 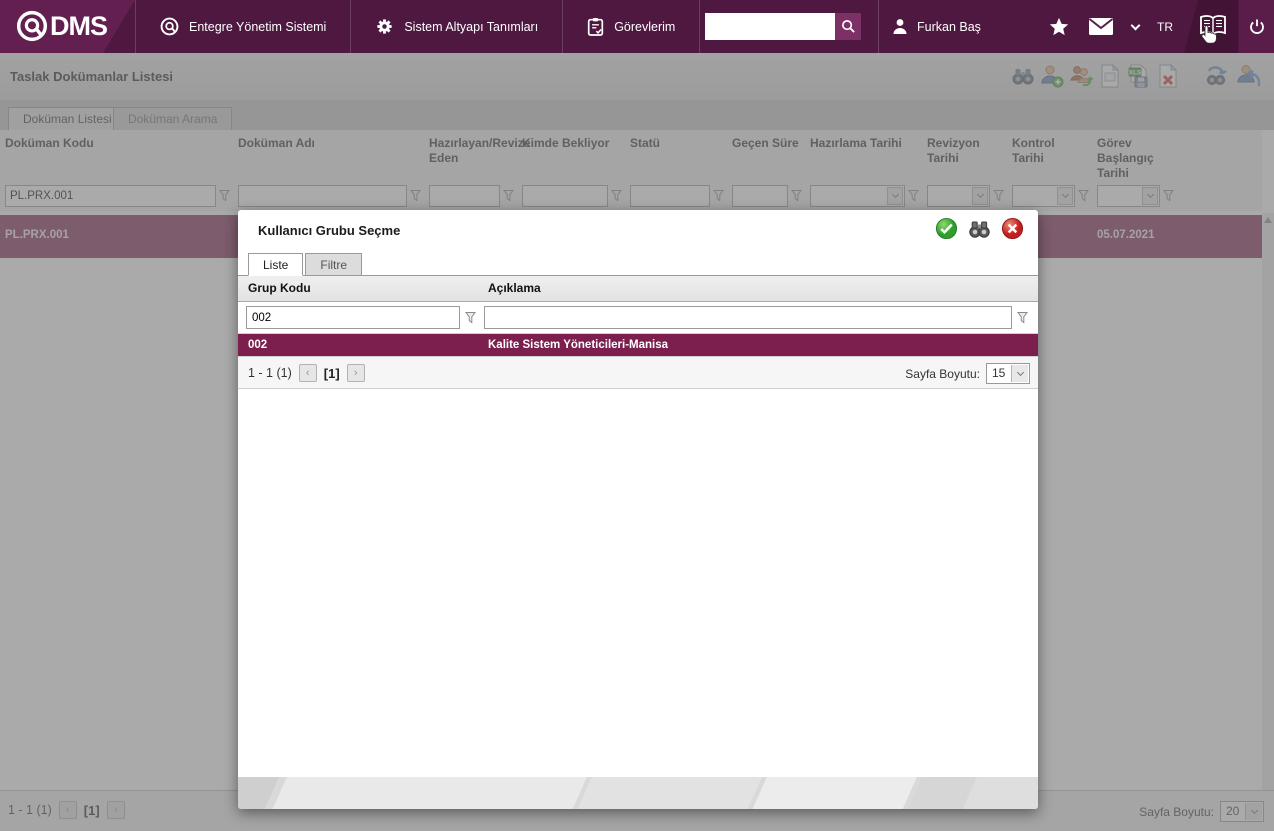 I want to click on column-header-aciklama: Açıklama, so click(x=758, y=288).